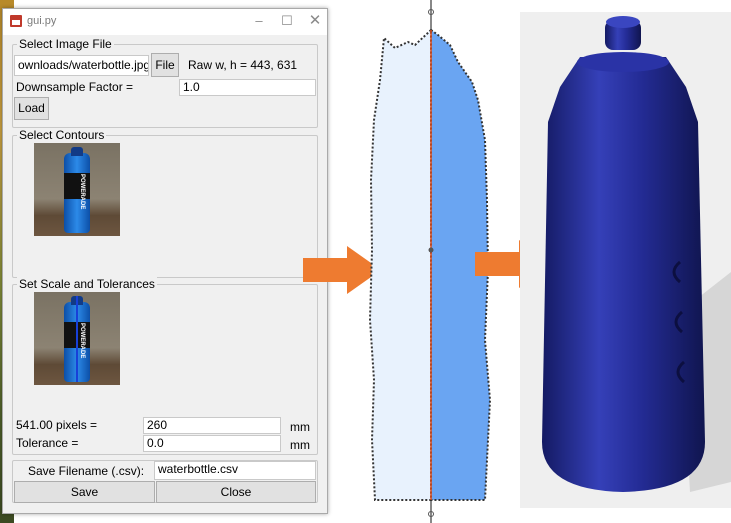  I want to click on select-image-frame-label: Select Image File, so click(65, 44).